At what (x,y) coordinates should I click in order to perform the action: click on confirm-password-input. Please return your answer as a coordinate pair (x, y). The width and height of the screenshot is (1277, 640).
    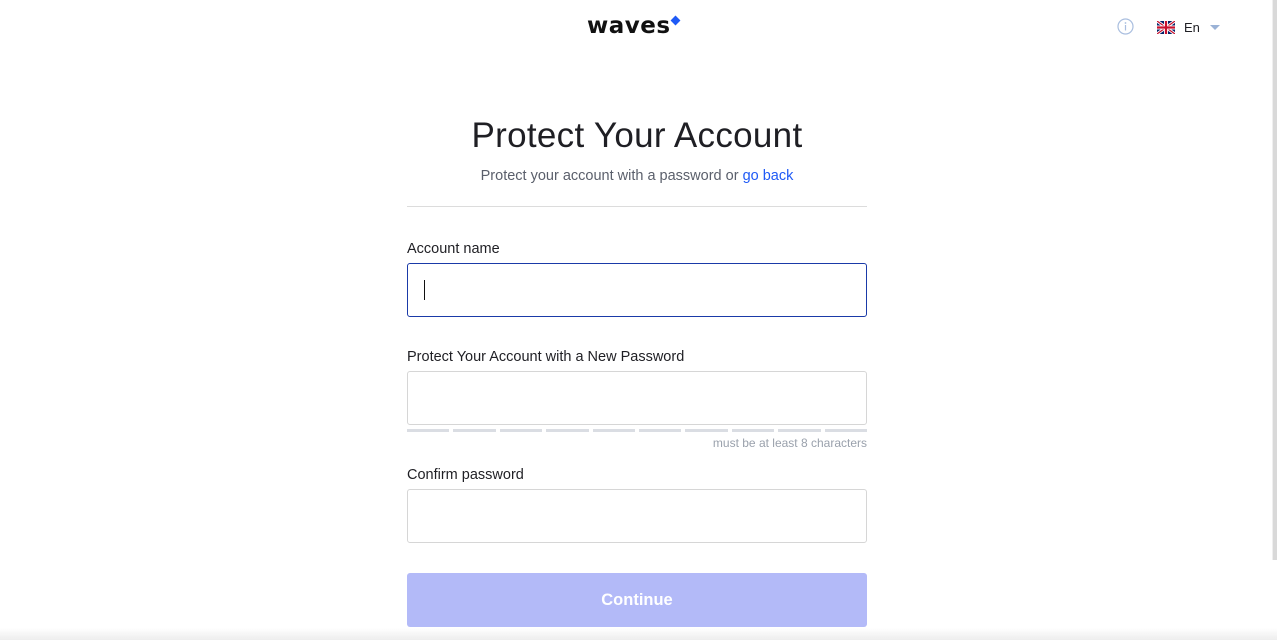
    Looking at the image, I should click on (637, 516).